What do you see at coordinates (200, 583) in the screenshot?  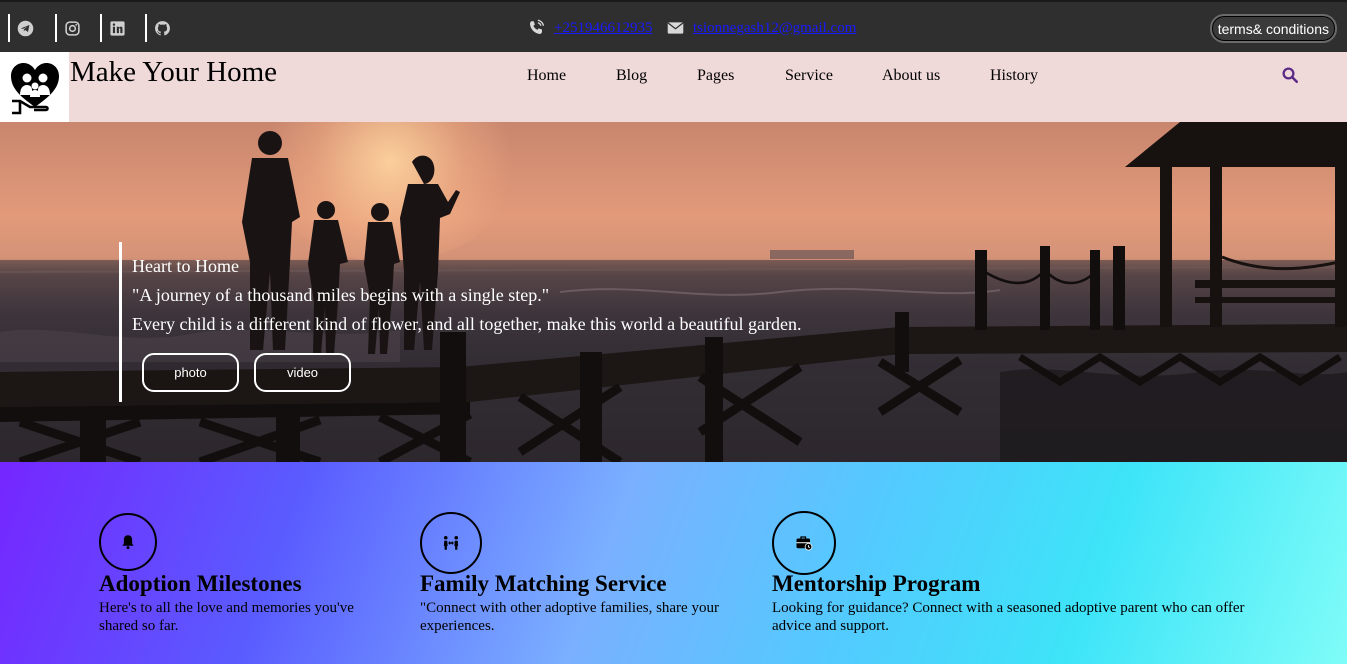 I see `feature-title: Adoption Milestones` at bounding box center [200, 583].